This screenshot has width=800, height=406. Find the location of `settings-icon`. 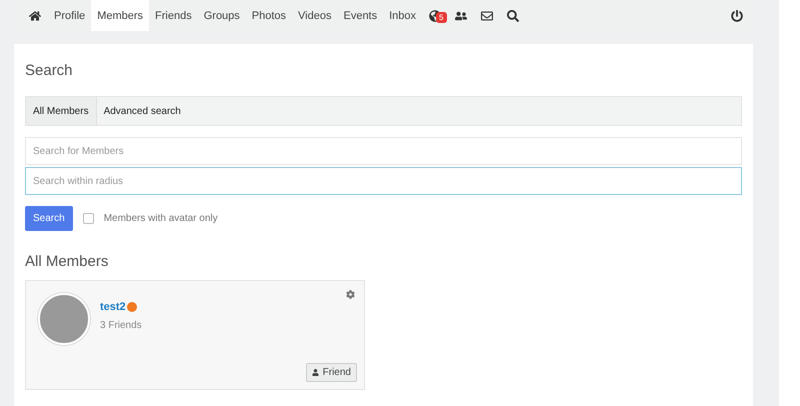

settings-icon is located at coordinates (350, 294).